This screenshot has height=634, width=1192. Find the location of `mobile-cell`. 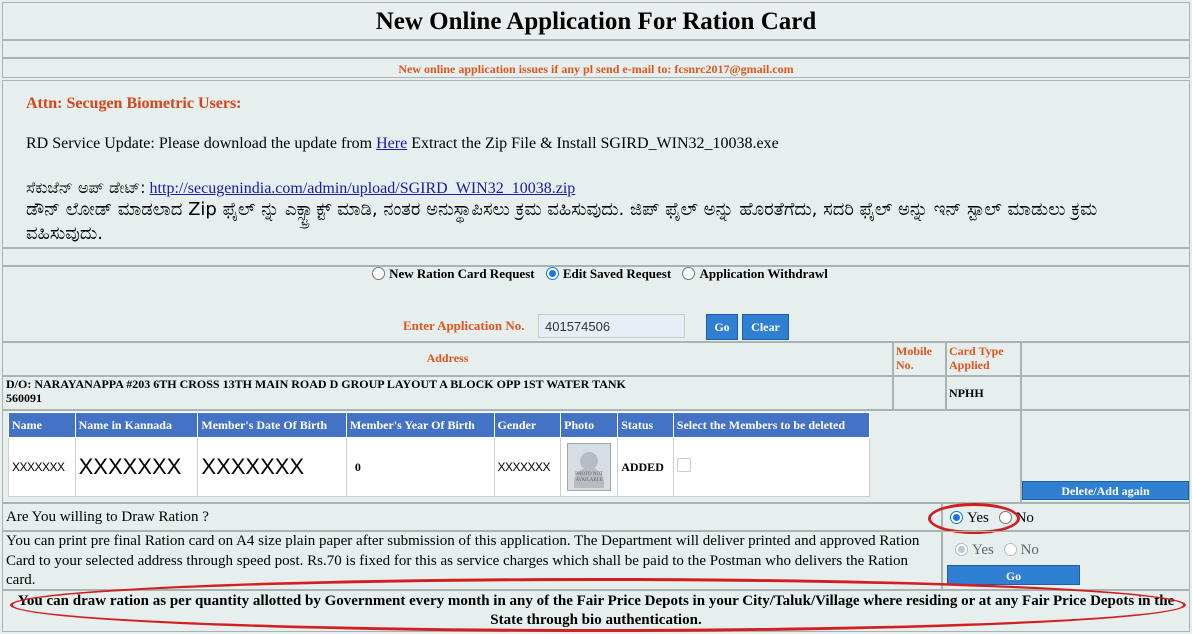

mobile-cell is located at coordinates (919, 393).